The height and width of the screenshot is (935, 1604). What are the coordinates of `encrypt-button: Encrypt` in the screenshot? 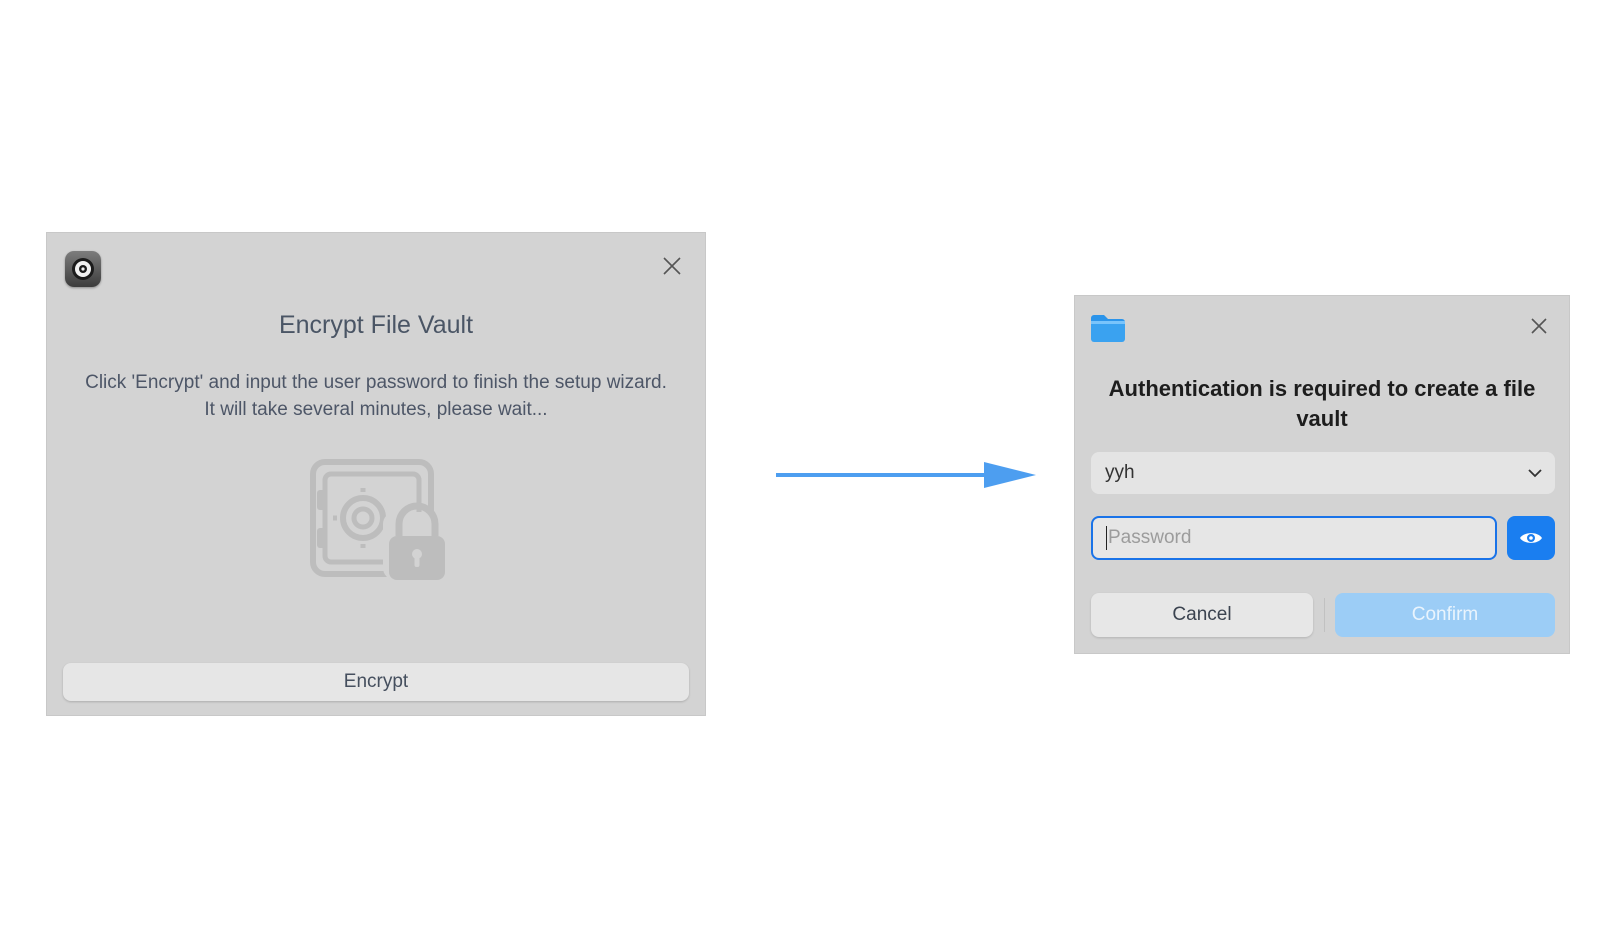 It's located at (376, 682).